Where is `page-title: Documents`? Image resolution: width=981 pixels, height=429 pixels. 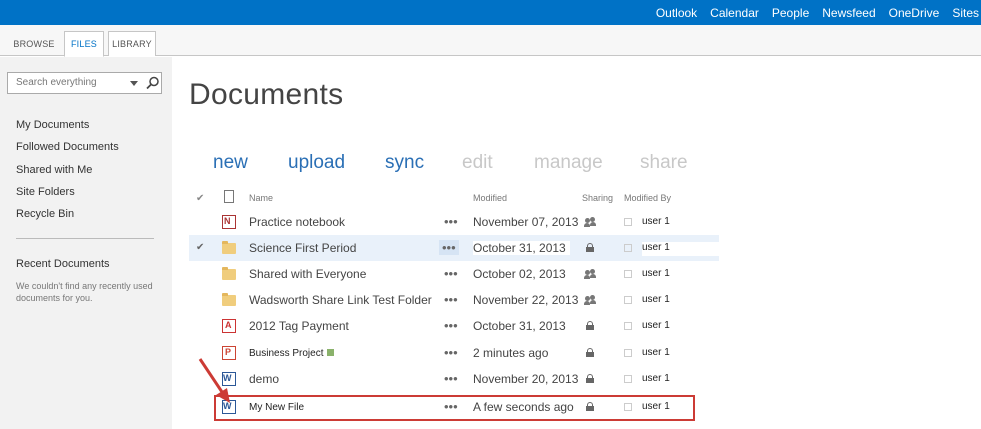
page-title: Documents is located at coordinates (266, 94).